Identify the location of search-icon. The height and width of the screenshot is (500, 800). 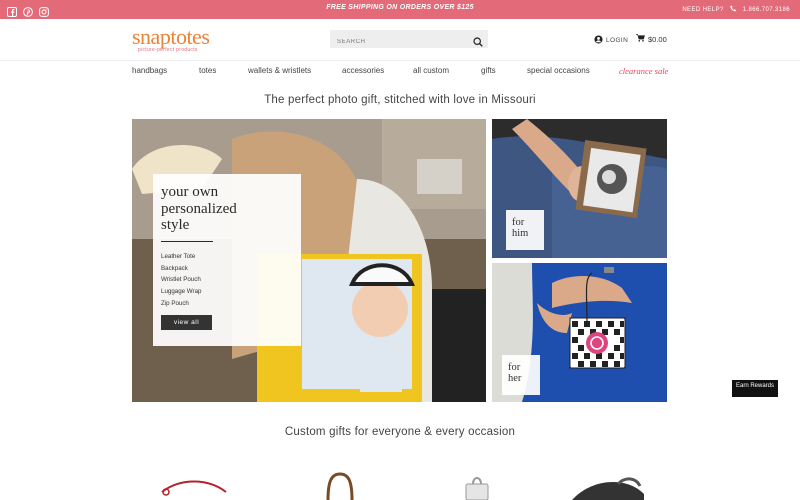
(478, 40).